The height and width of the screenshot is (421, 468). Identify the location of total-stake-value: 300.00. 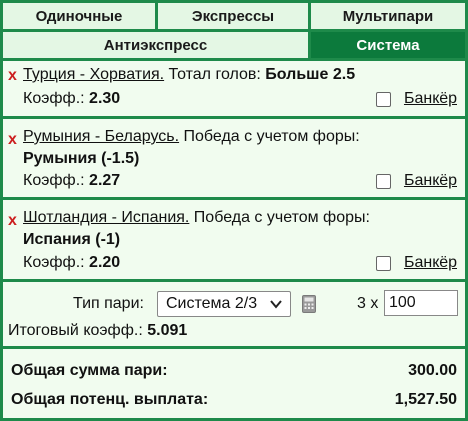
(432, 370).